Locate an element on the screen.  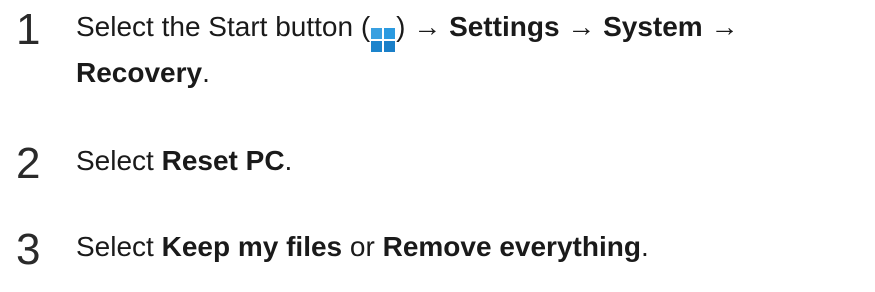
step-number: 1 is located at coordinates (28, 29).